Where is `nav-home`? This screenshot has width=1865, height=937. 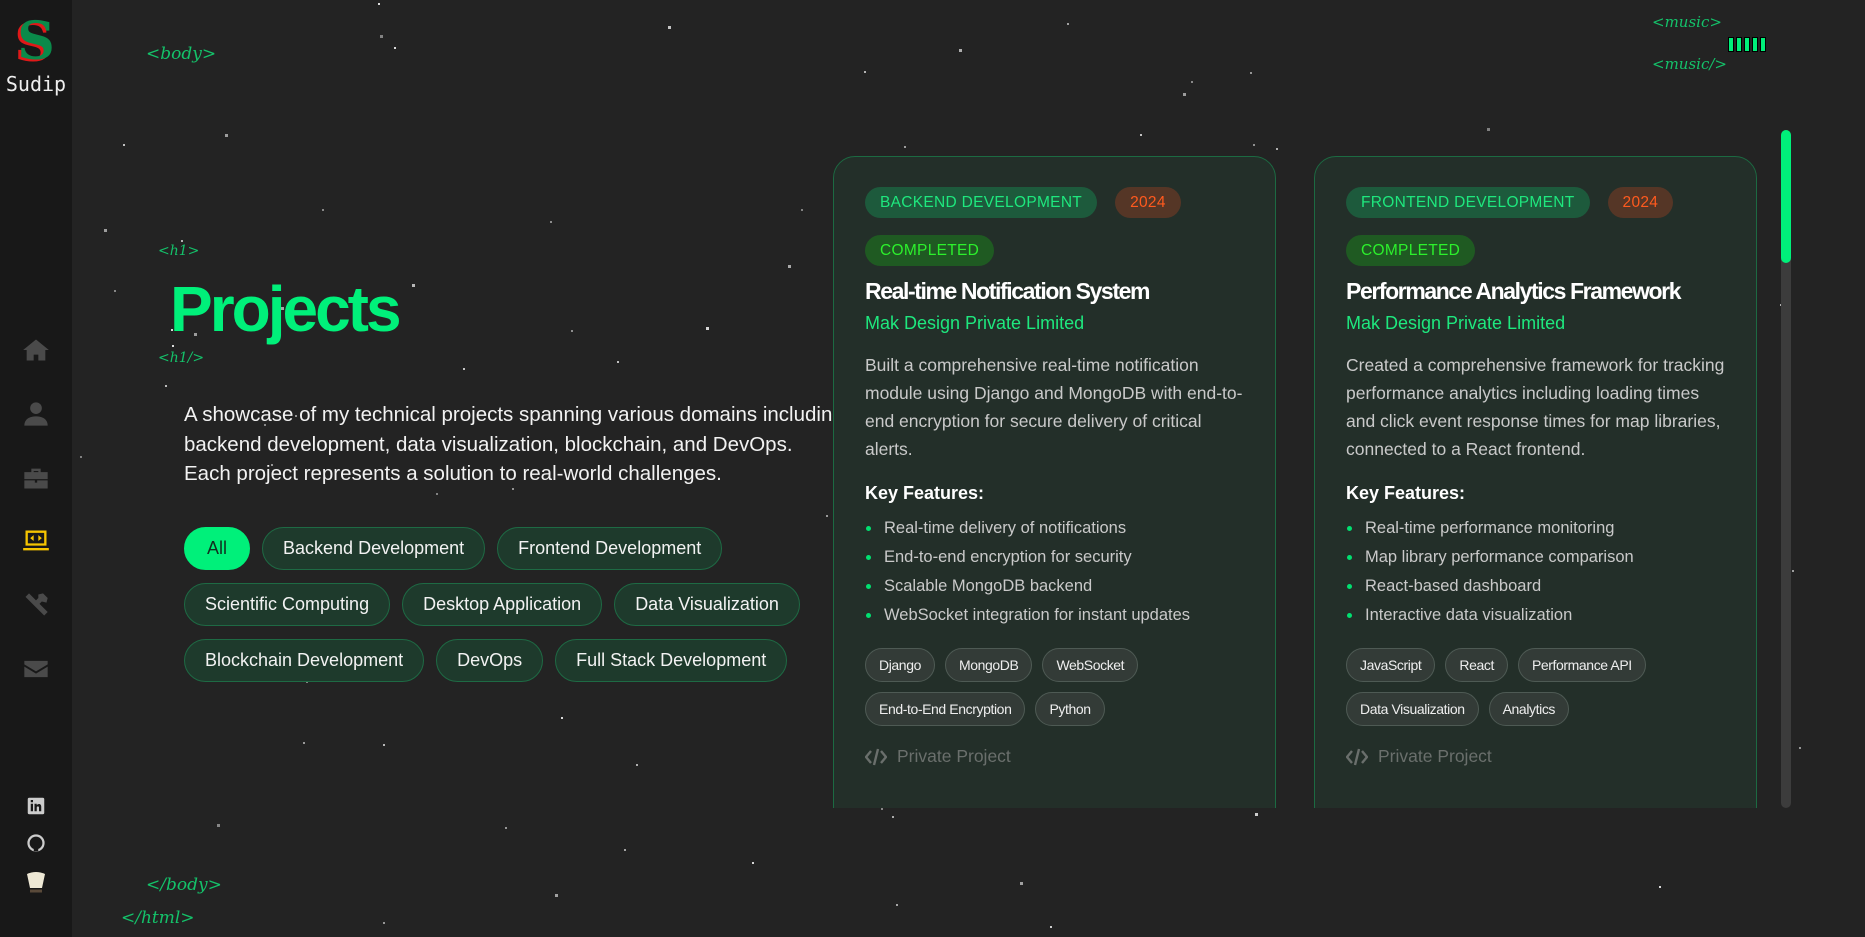 nav-home is located at coordinates (36, 350).